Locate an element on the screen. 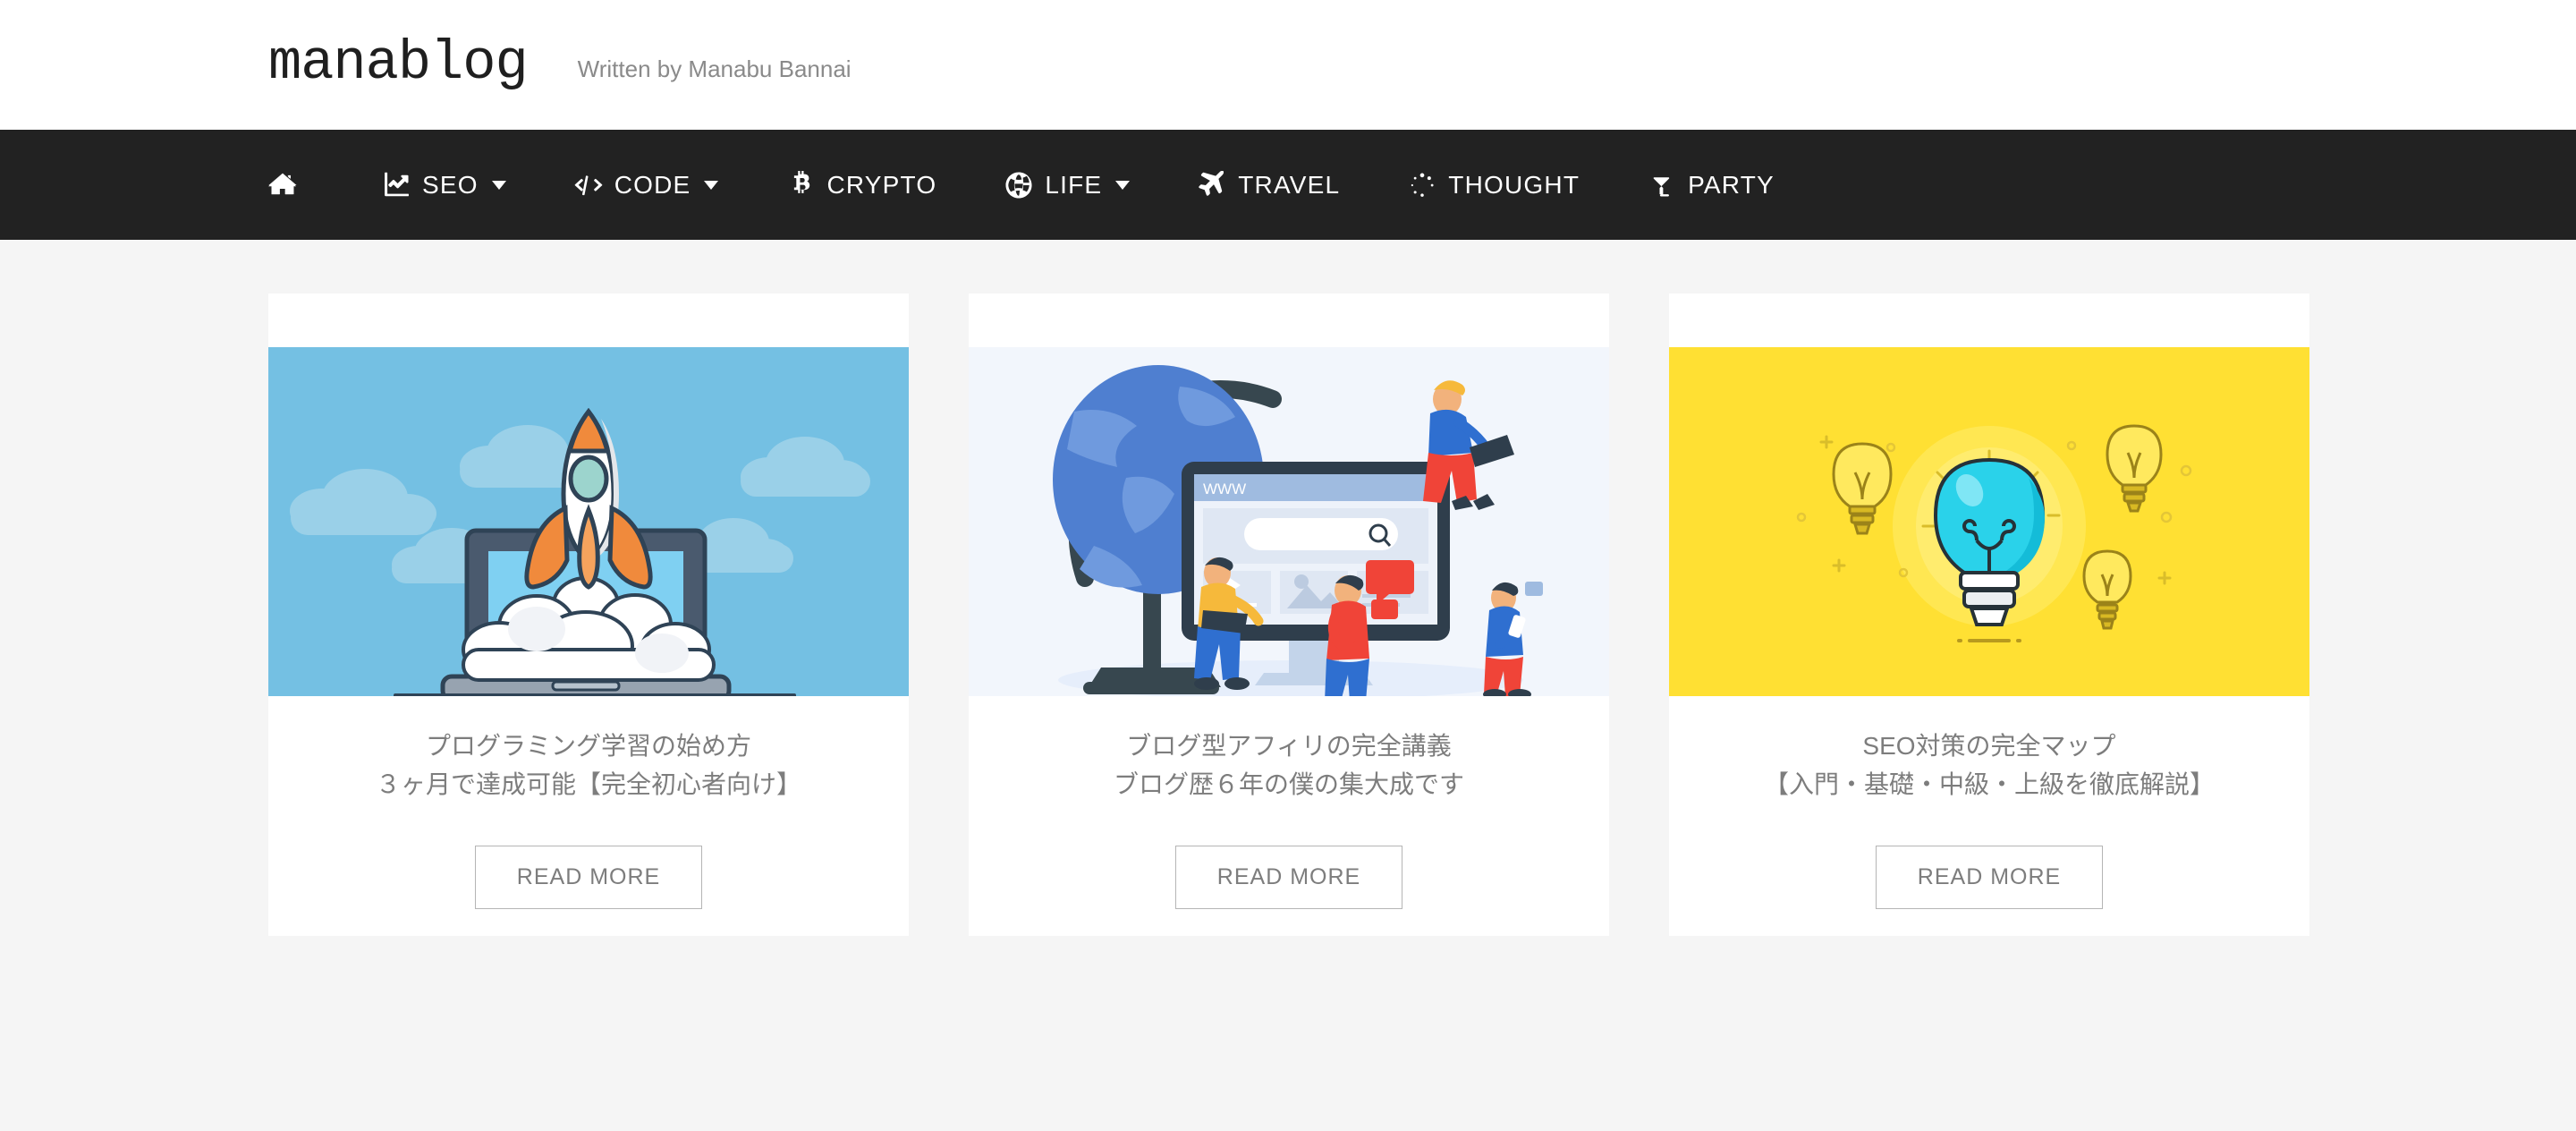  card-title: ブログ型アフィリの完全講義 ブログ歴６年の僕の集大成です is located at coordinates (1289, 765).